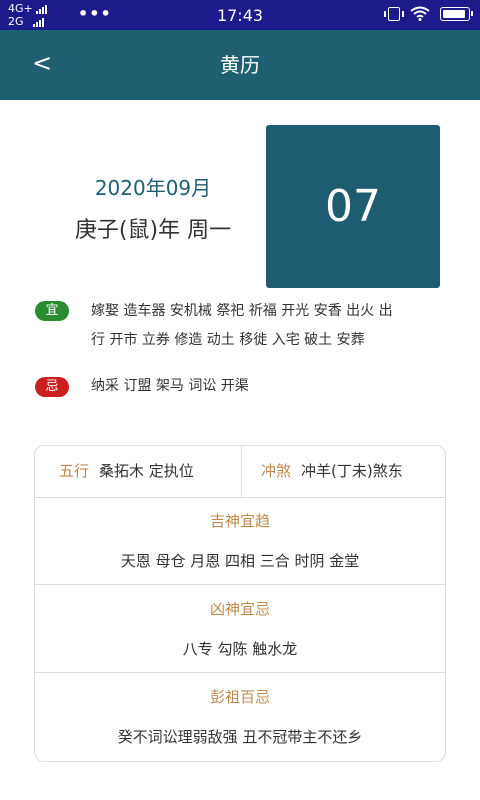  What do you see at coordinates (239, 521) in the screenshot?
I see `jishen-label: 吉神宜趋` at bounding box center [239, 521].